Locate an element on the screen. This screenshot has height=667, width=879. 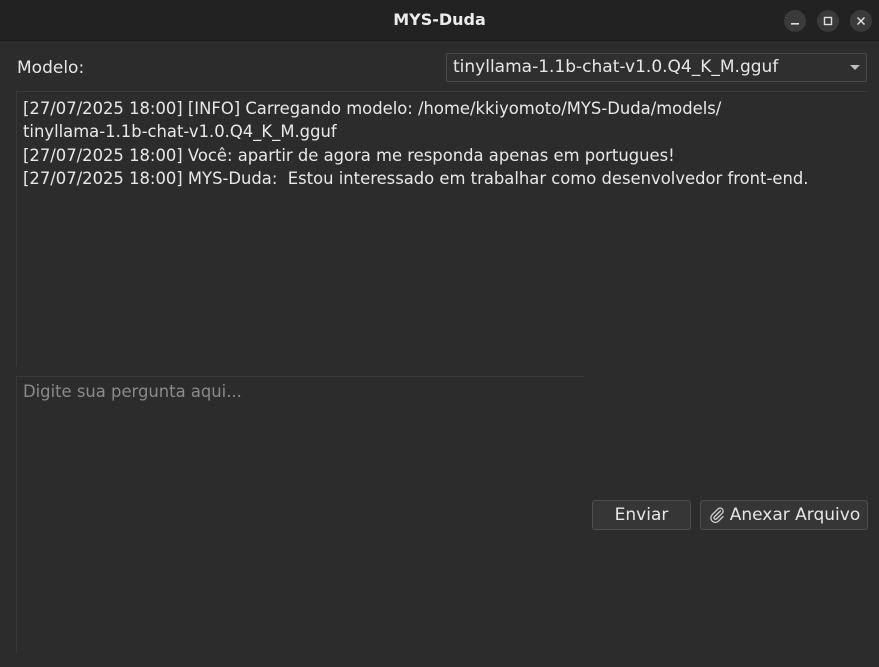
close-icon is located at coordinates (861, 21).